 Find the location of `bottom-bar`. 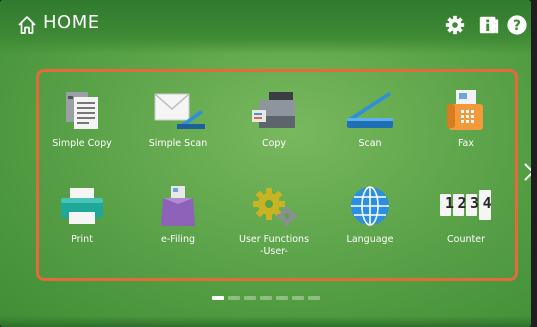

bottom-bar is located at coordinates (265, 321).